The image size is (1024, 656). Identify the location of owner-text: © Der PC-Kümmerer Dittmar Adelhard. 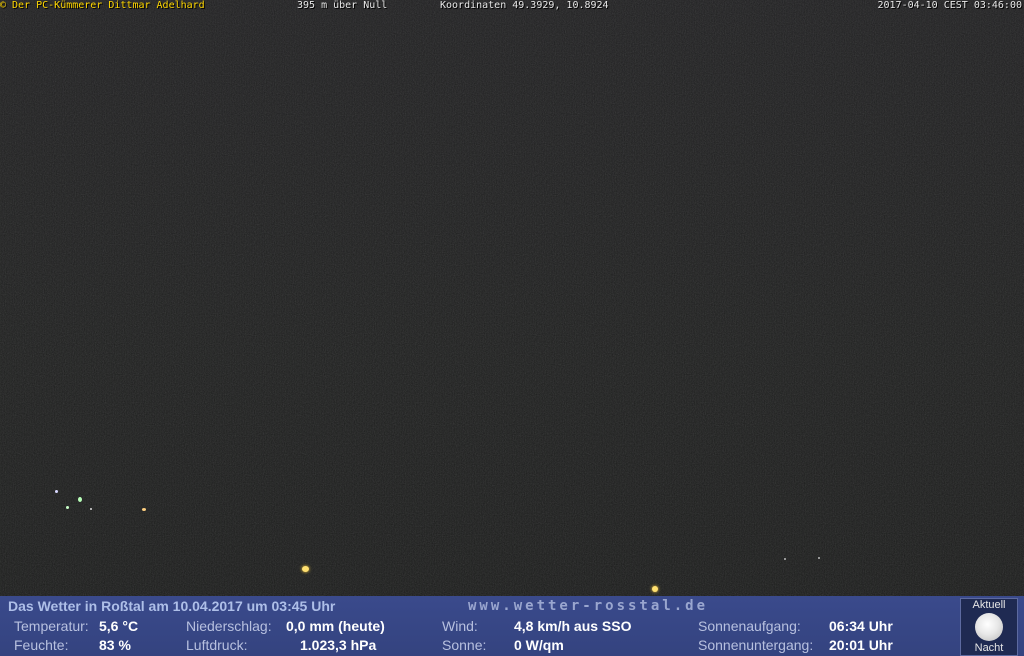
(102, 5).